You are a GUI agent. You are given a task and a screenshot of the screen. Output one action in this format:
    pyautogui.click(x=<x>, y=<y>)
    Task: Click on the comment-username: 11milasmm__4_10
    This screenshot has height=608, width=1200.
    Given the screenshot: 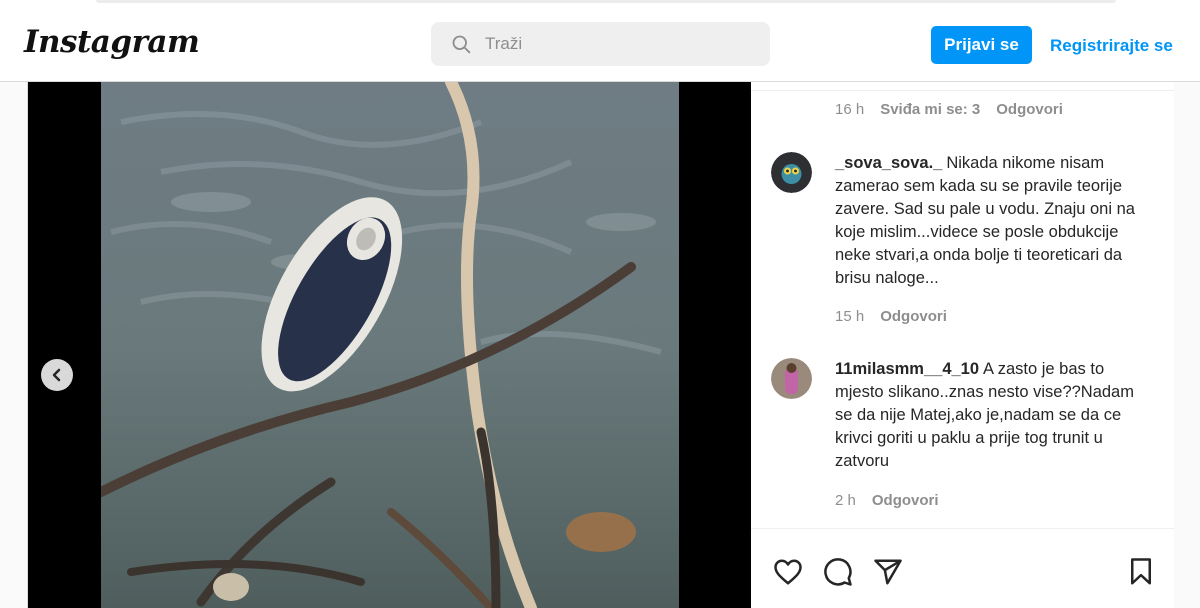 What is the action you would take?
    pyautogui.click(x=907, y=369)
    